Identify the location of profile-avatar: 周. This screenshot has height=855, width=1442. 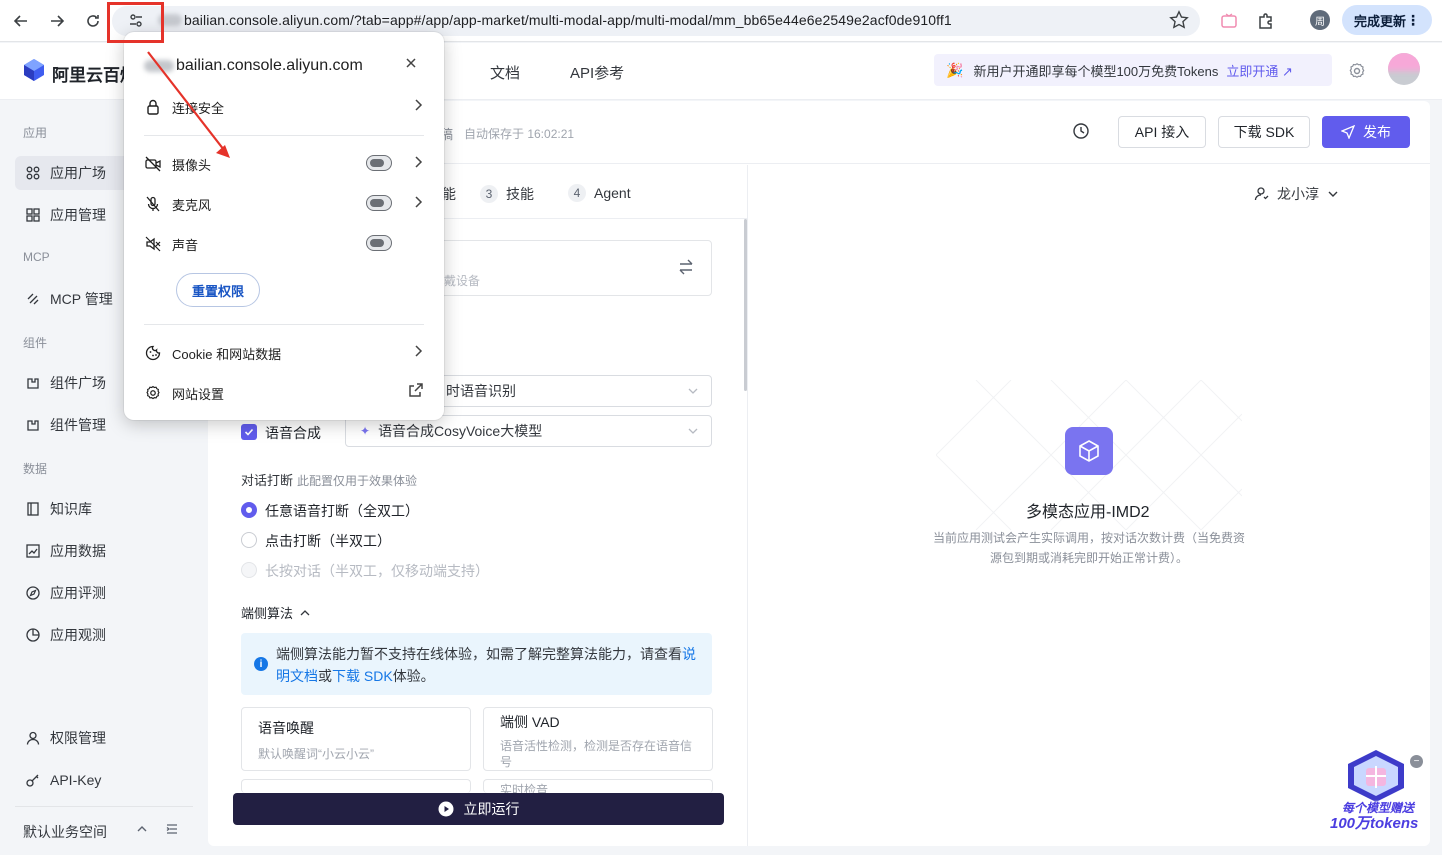
(1320, 20).